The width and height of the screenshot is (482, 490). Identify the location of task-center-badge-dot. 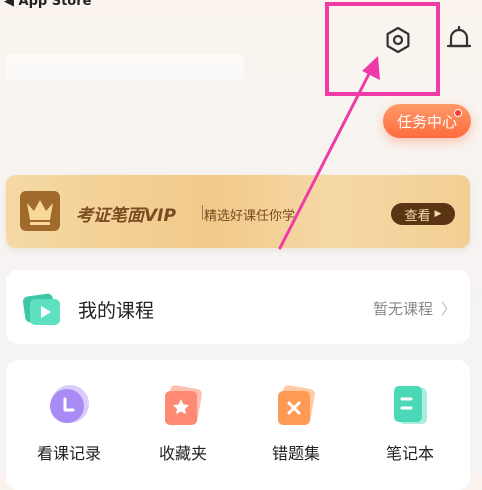
(458, 113).